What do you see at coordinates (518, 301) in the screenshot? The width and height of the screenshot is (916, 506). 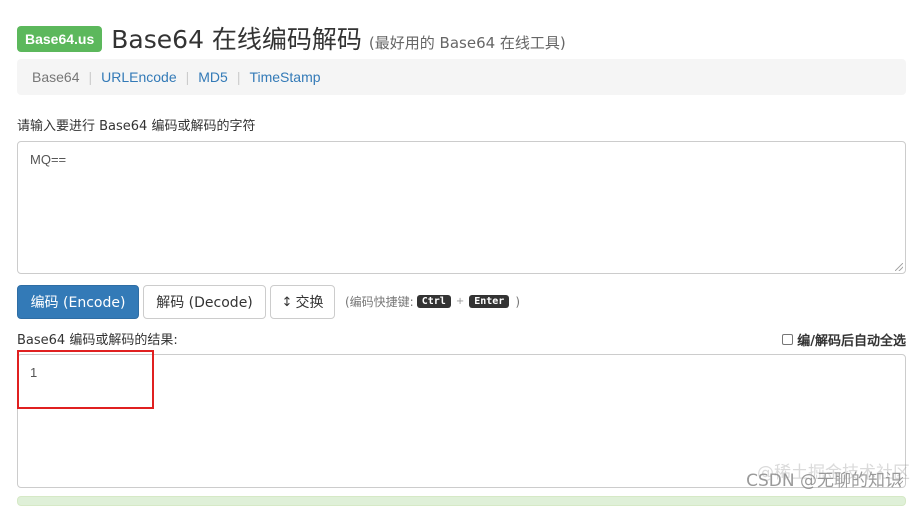 I see `shortcut-suffix: )` at bounding box center [518, 301].